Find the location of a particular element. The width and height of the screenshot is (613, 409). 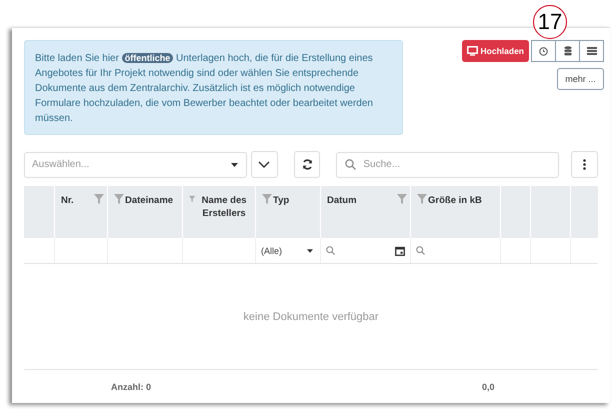

calendar-icon is located at coordinates (400, 251).